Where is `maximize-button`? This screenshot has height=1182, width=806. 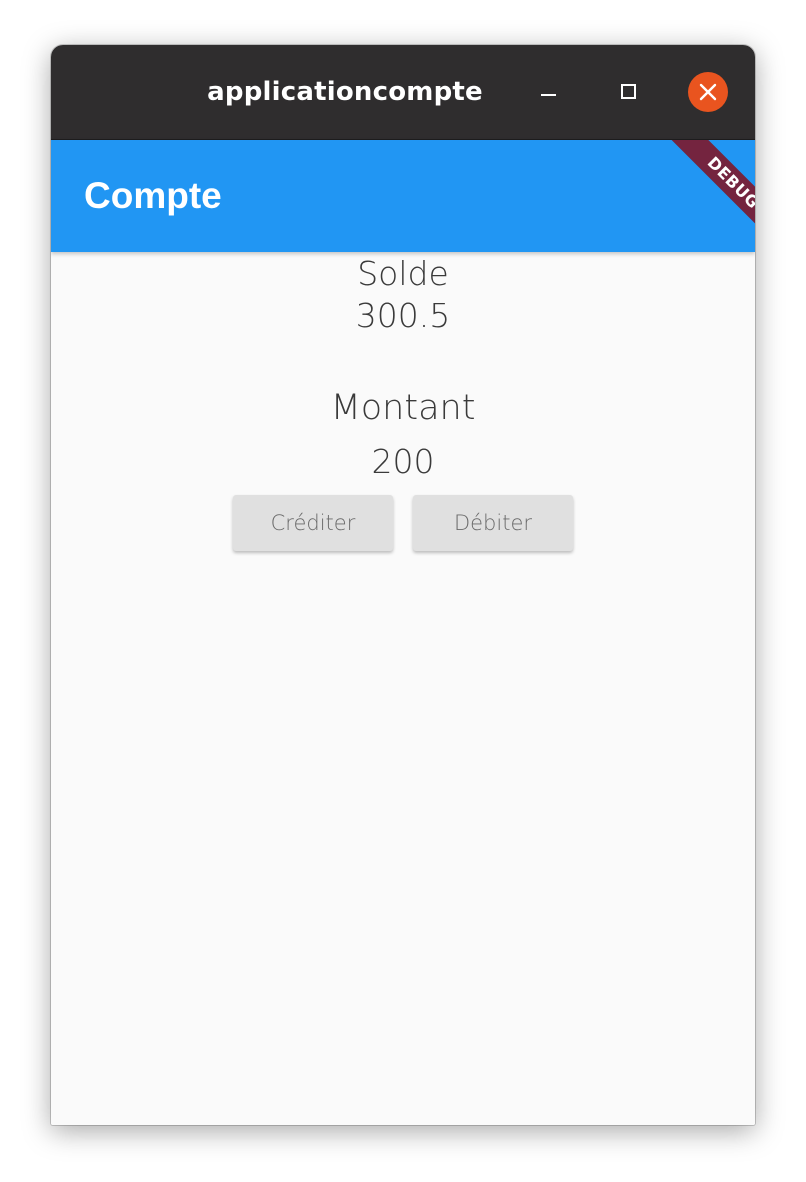
maximize-button is located at coordinates (628, 92).